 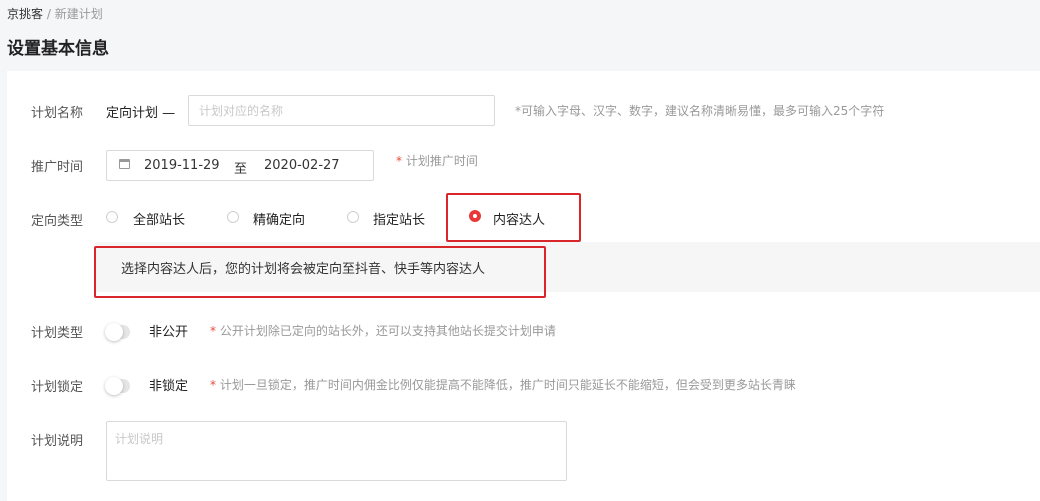 I want to click on plan-name-hint: *可输入字母、汉字、数字，建议名称清晰易懂，最多可输入25个字符, so click(x=700, y=111).